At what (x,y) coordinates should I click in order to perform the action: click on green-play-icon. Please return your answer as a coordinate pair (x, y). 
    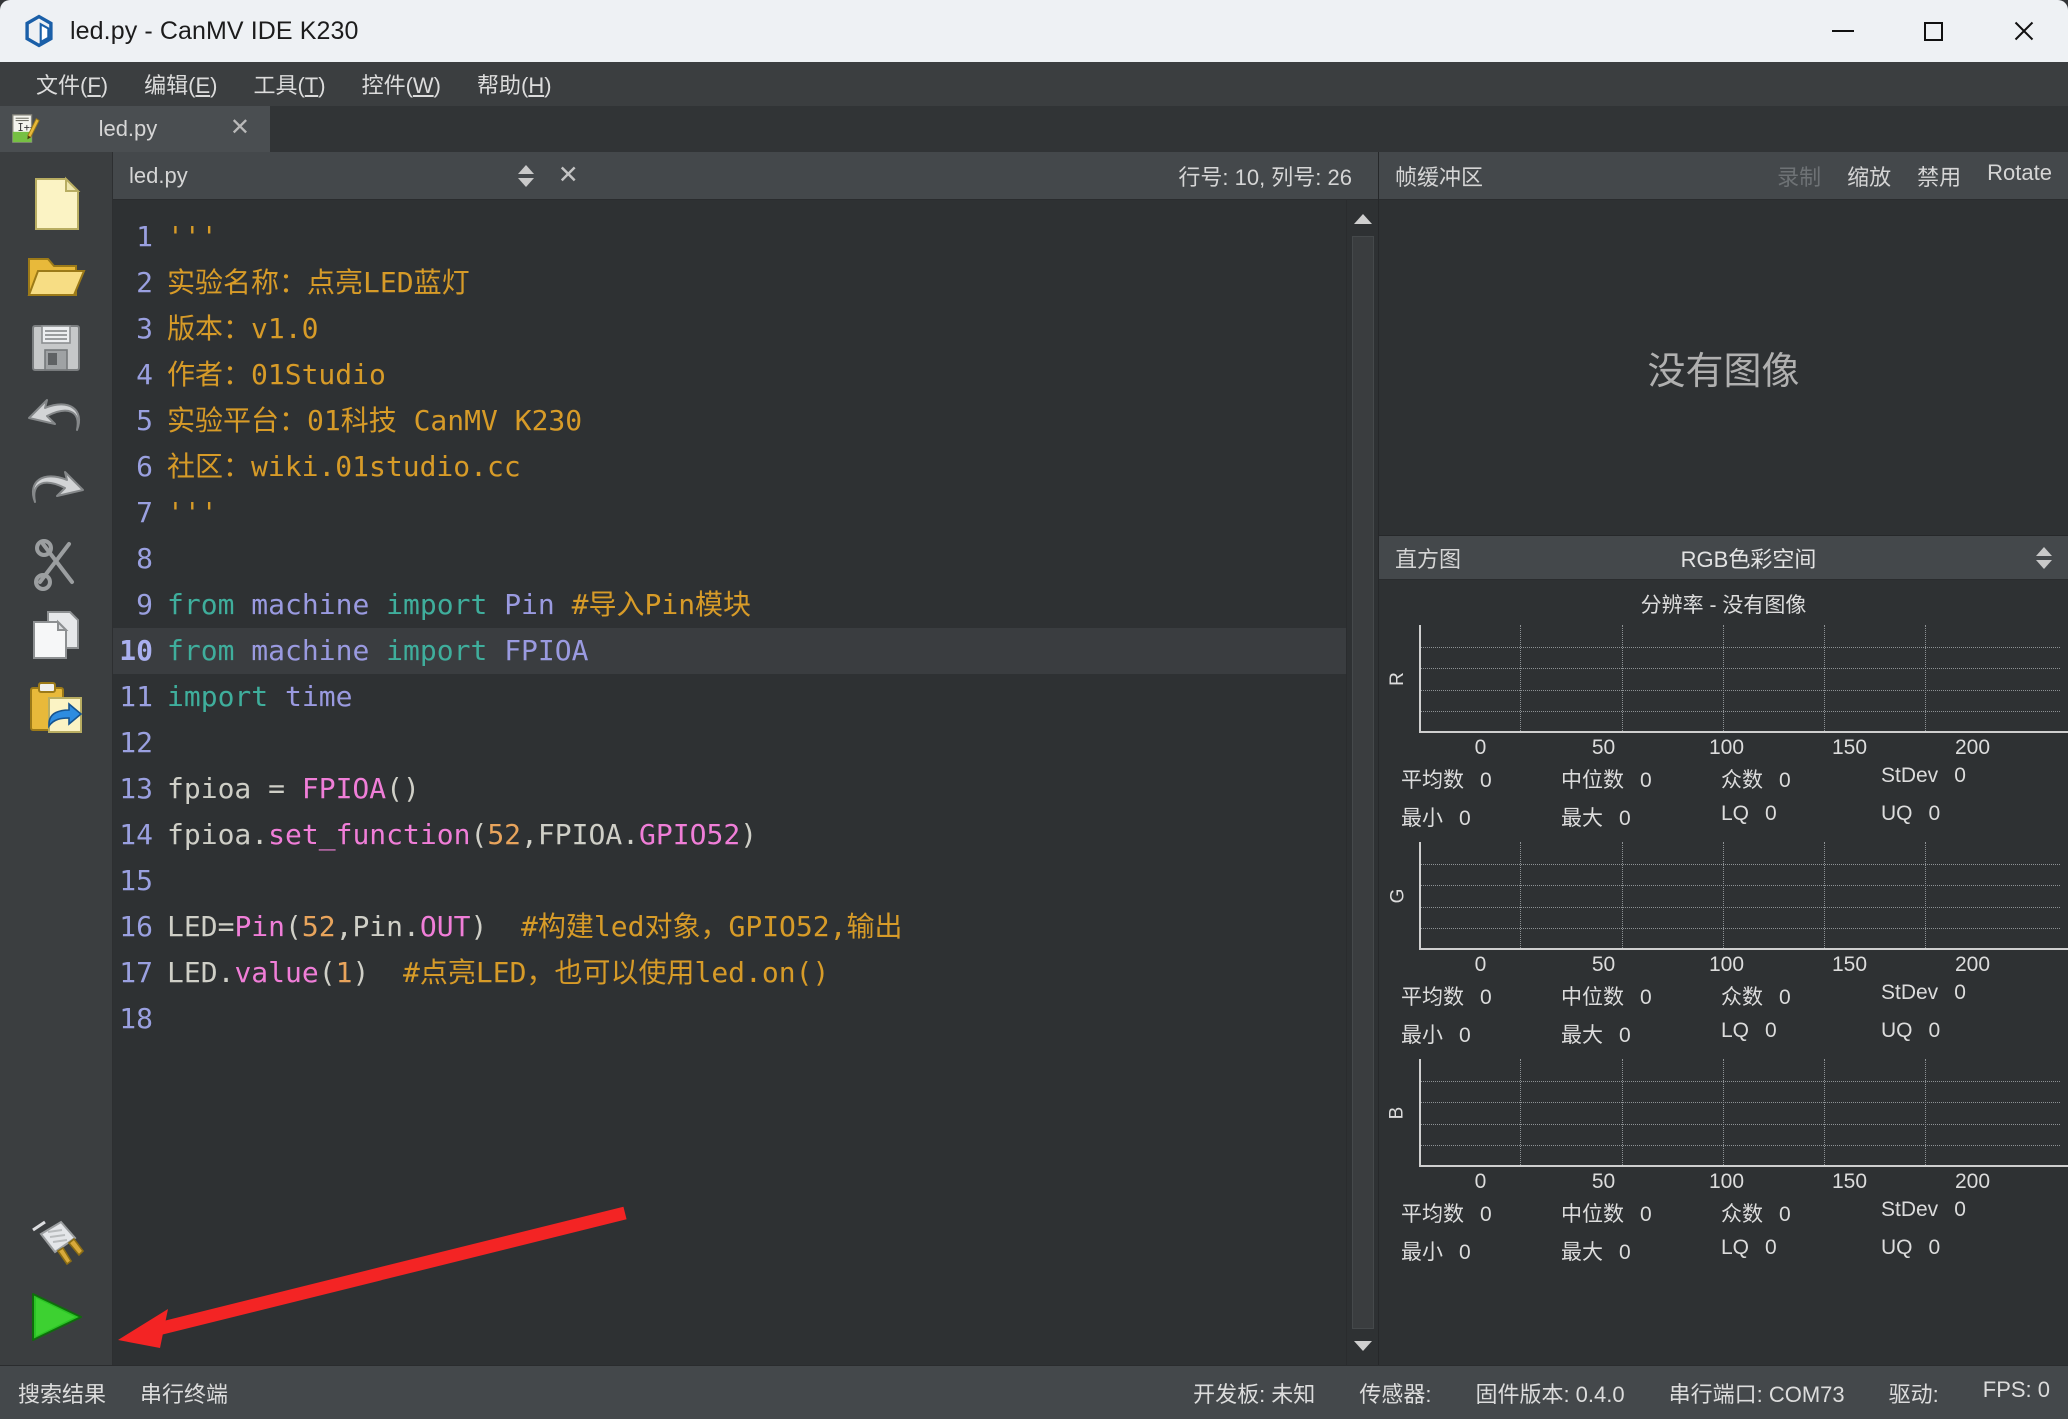
    Looking at the image, I should click on (57, 1317).